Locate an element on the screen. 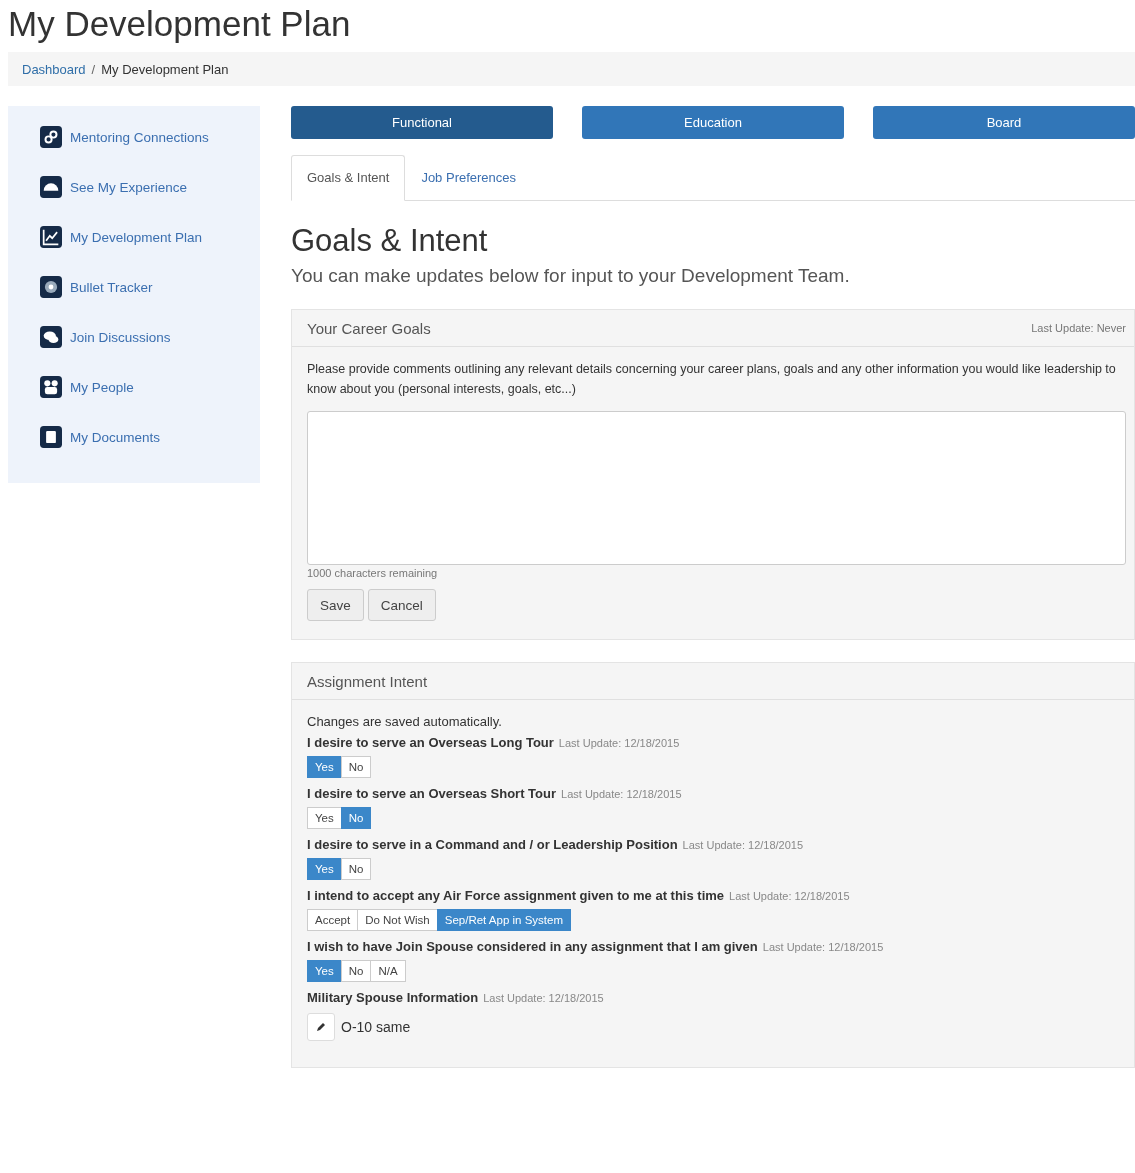 This screenshot has width=1135, height=1173. form-button: Save is located at coordinates (335, 605).